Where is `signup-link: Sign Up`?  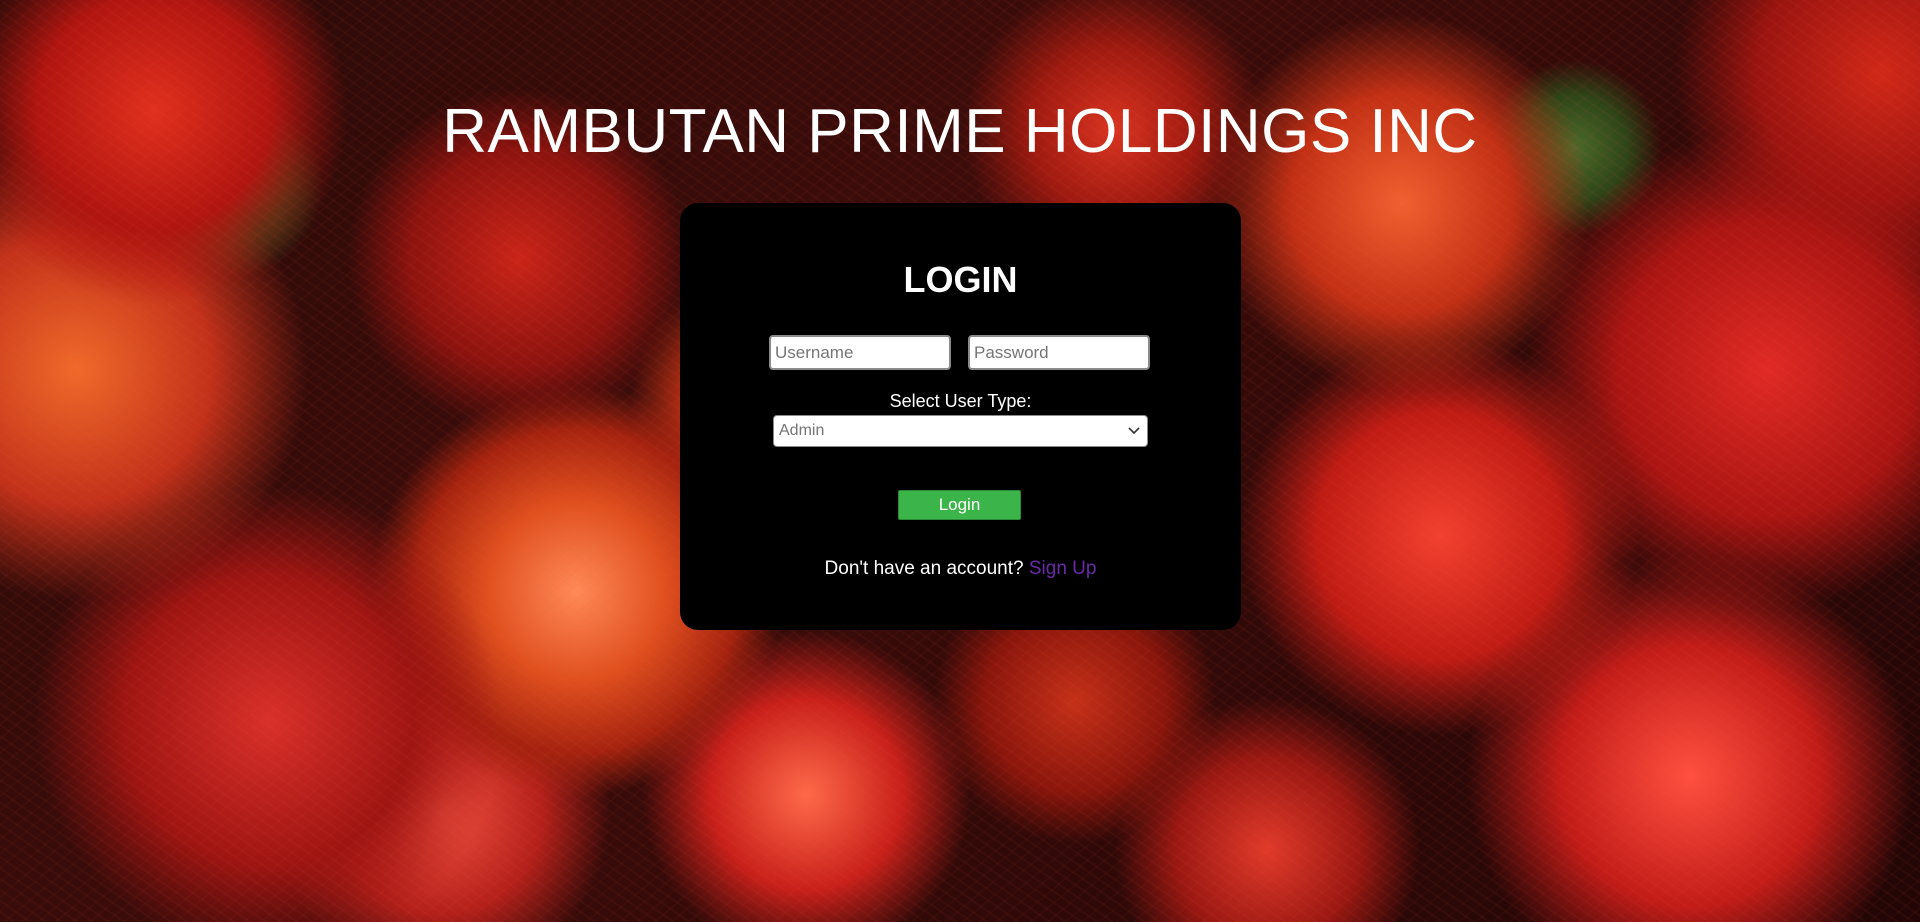
signup-link: Sign Up is located at coordinates (1063, 568).